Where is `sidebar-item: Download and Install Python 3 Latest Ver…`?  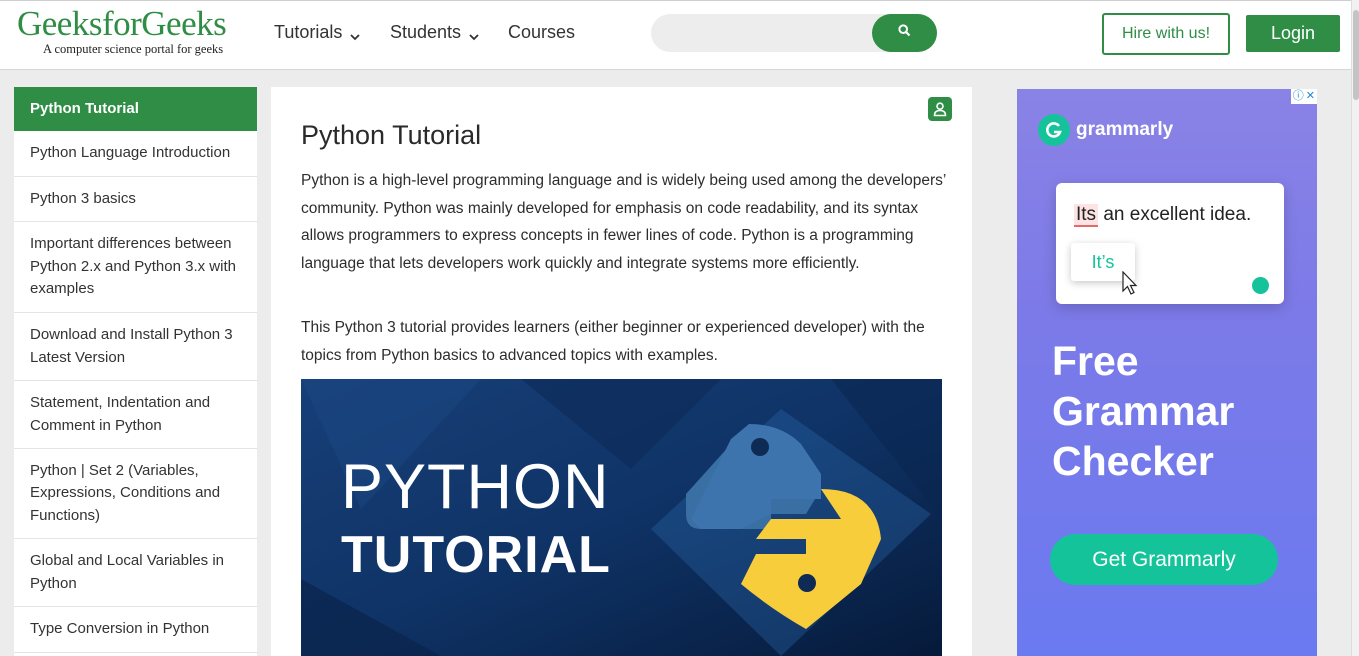
sidebar-item: Download and Install Python 3 Latest Ver… is located at coordinates (135, 347).